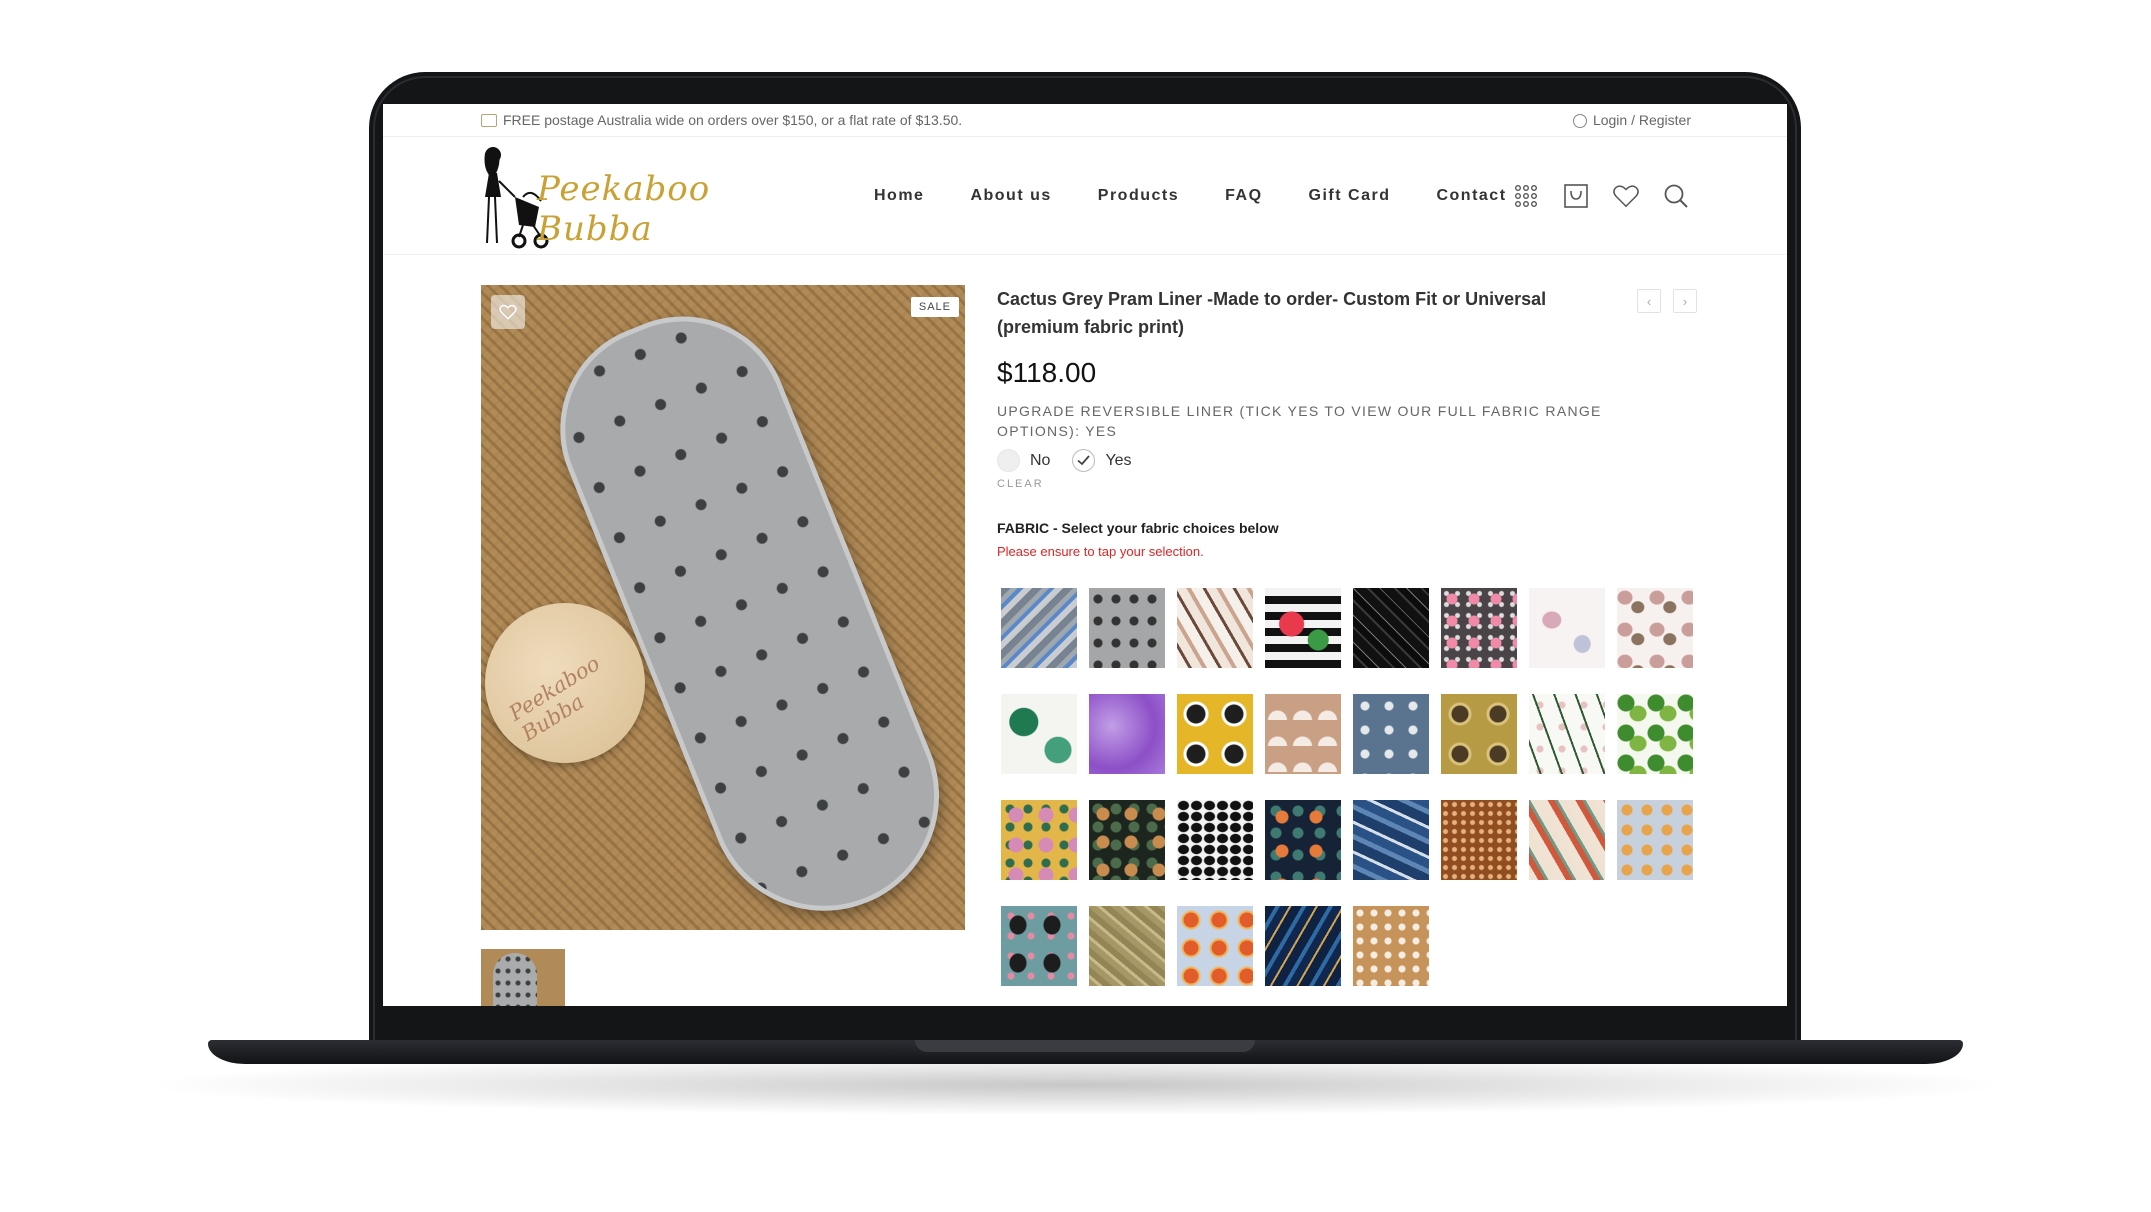  What do you see at coordinates (1685, 301) in the screenshot?
I see `next-product-button: ›` at bounding box center [1685, 301].